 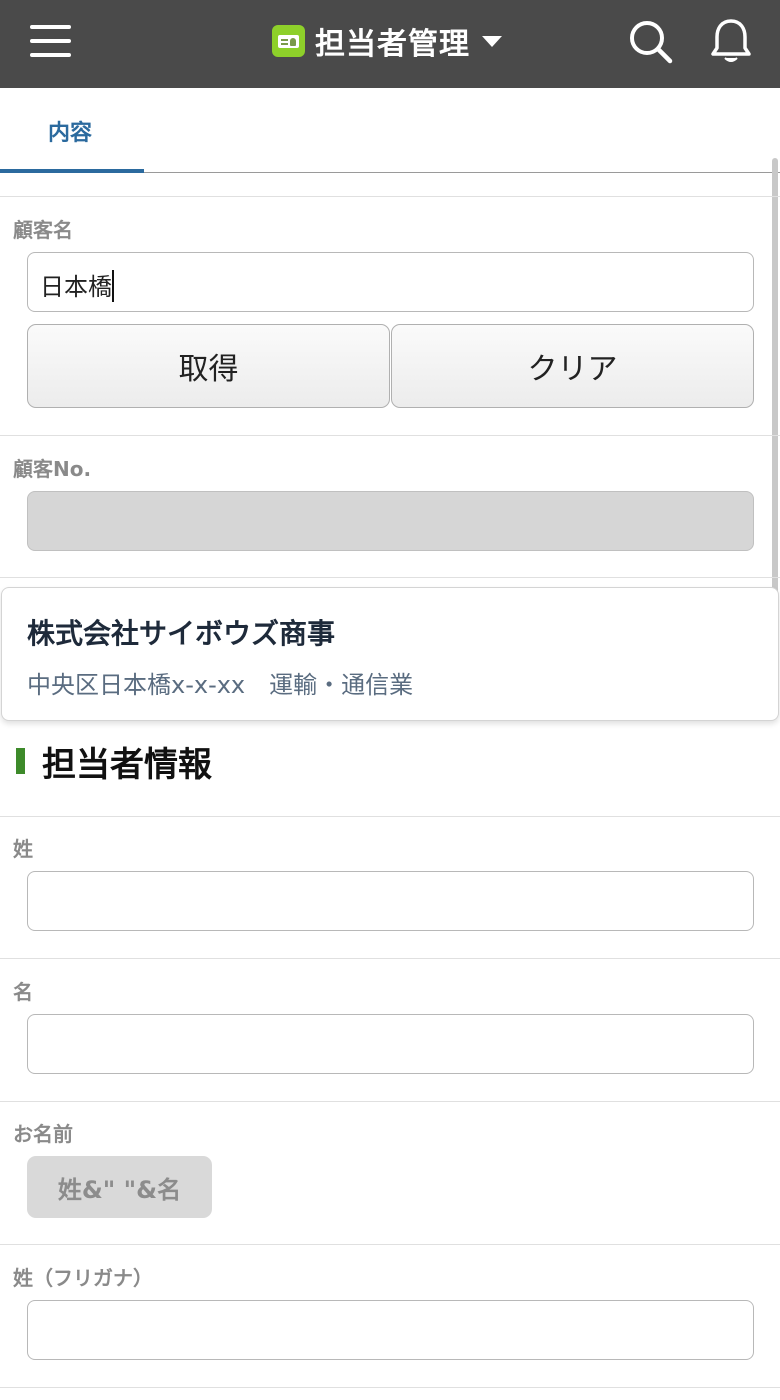 What do you see at coordinates (390, 130) in the screenshot?
I see `tab-bar: 内容` at bounding box center [390, 130].